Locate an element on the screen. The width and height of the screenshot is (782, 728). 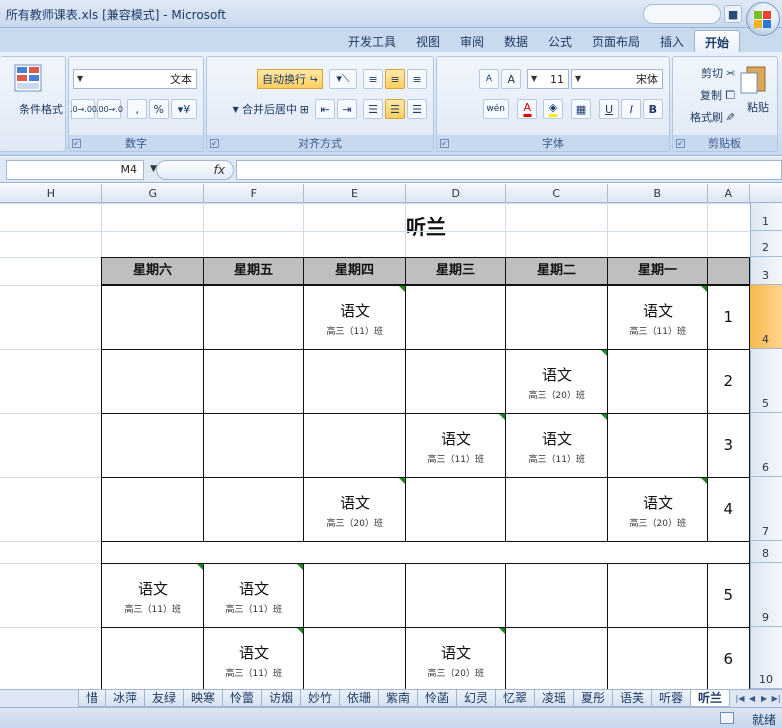
macro-record-icon is located at coordinates (727, 718).